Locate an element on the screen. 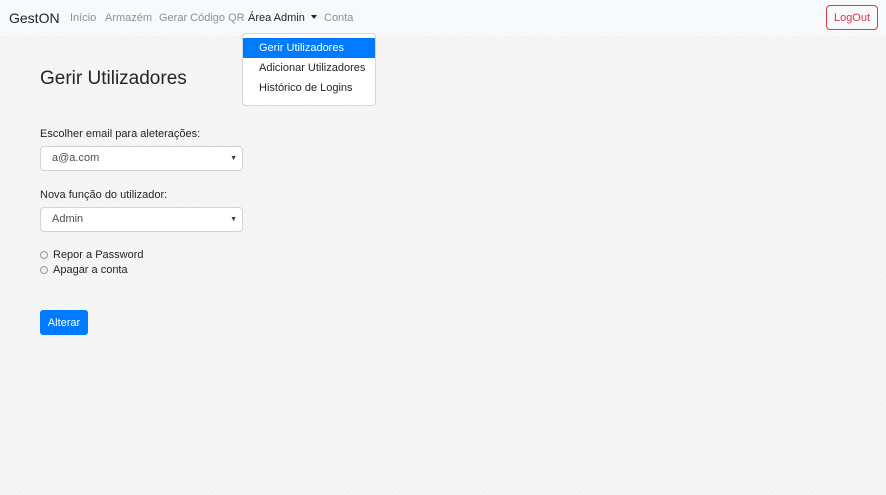 The width and height of the screenshot is (886, 495). email-select-label: Escolher email para aleterações: is located at coordinates (120, 134).